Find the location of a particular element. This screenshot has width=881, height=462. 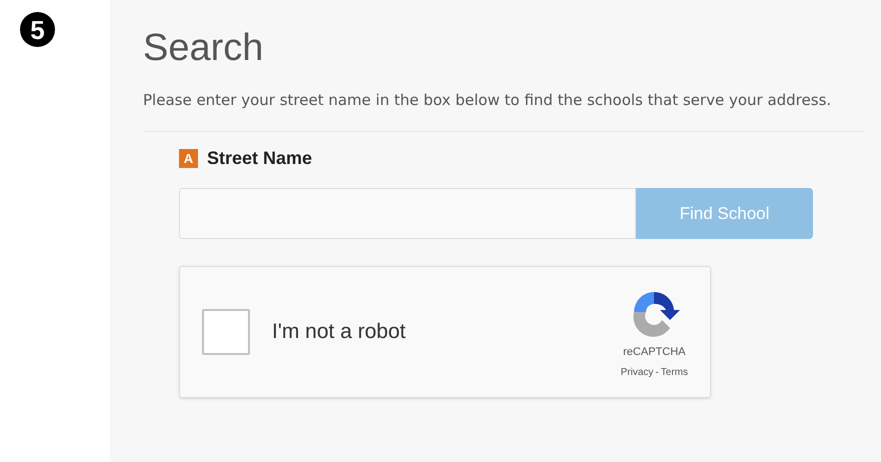

captcha-label: I'm not a robot is located at coordinates (339, 332).